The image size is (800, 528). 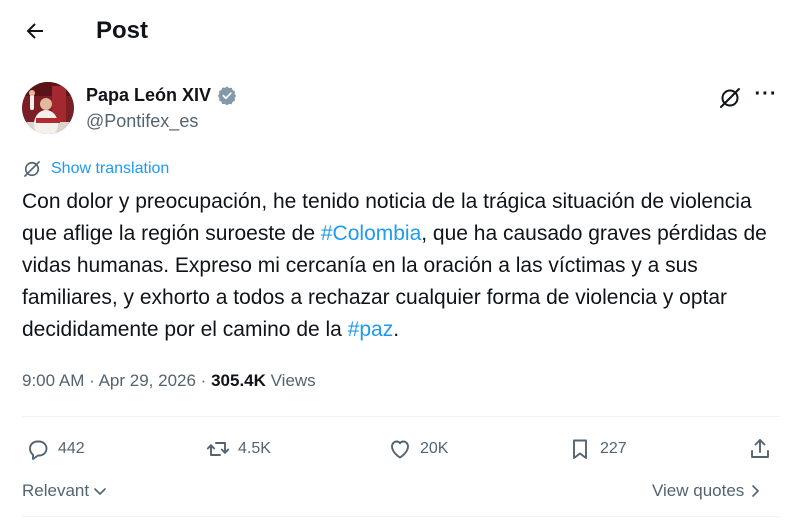 I want to click on view-quotes-link: View quotes, so click(x=707, y=491).